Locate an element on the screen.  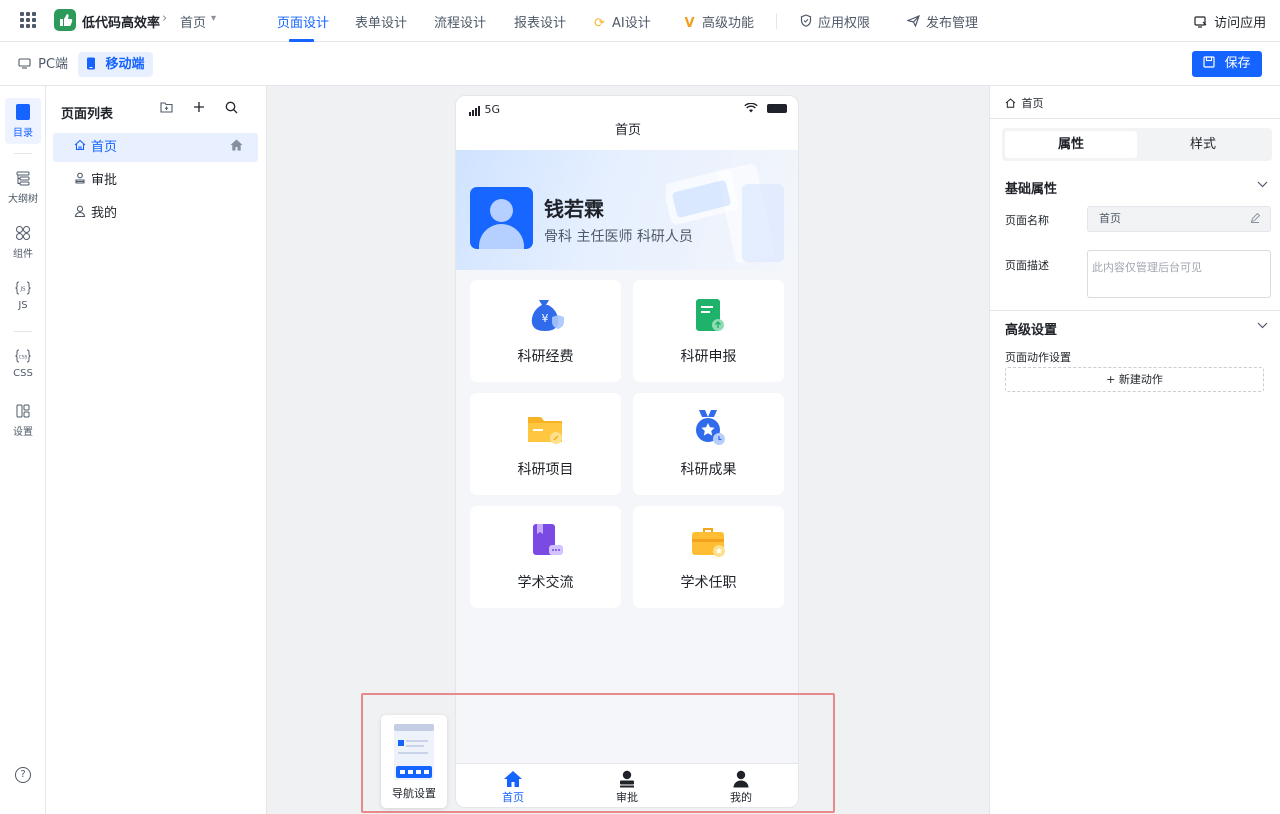
rail-item-js: JS JS is located at coordinates (23, 295).